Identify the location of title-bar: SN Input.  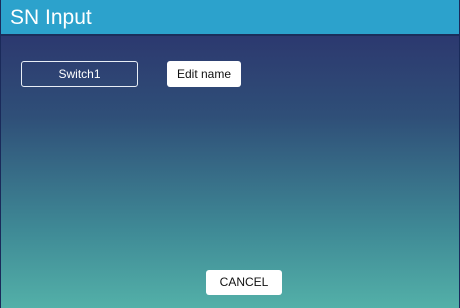
(230, 18).